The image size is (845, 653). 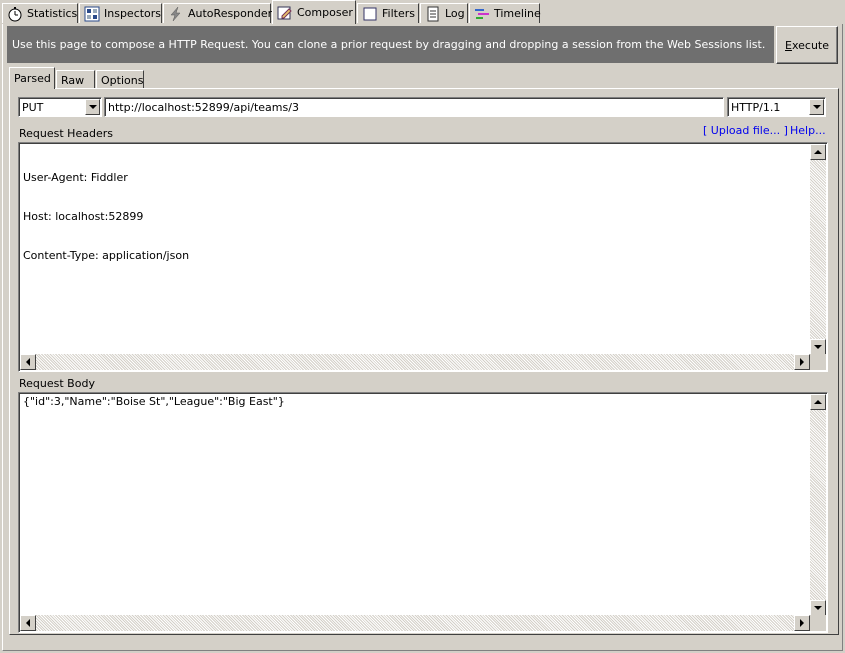 What do you see at coordinates (370, 14) in the screenshot?
I see `checkbox-icon` at bounding box center [370, 14].